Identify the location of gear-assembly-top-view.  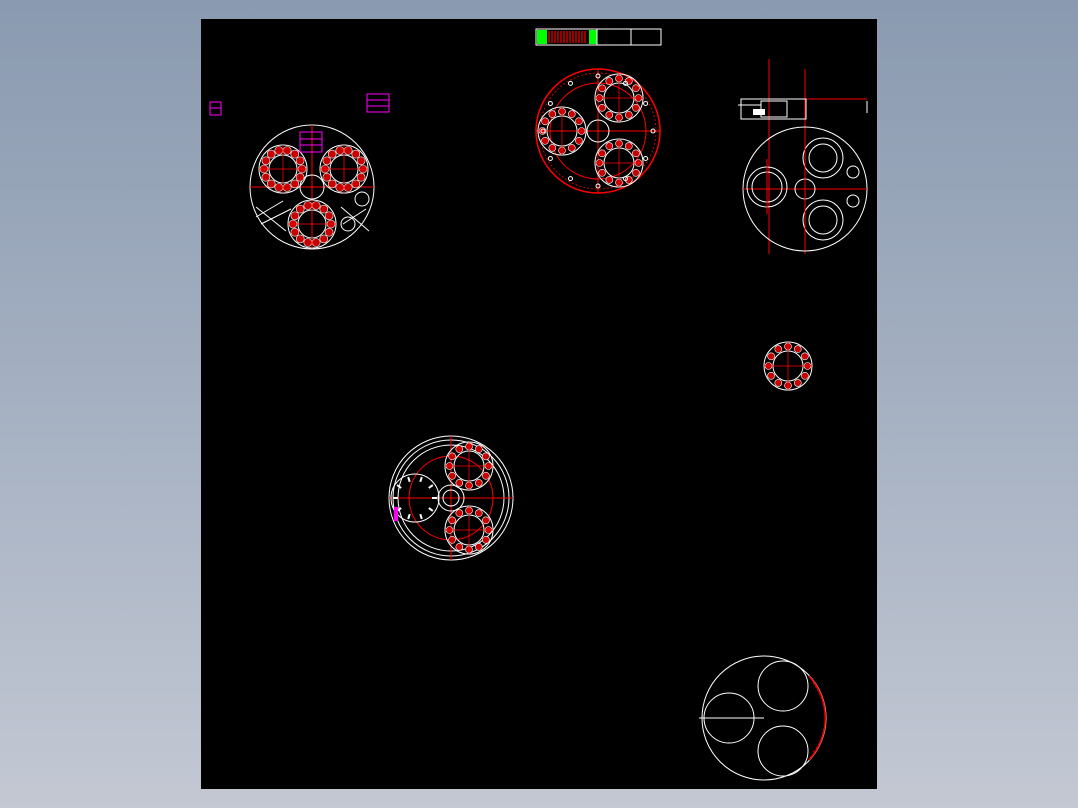
(598, 131).